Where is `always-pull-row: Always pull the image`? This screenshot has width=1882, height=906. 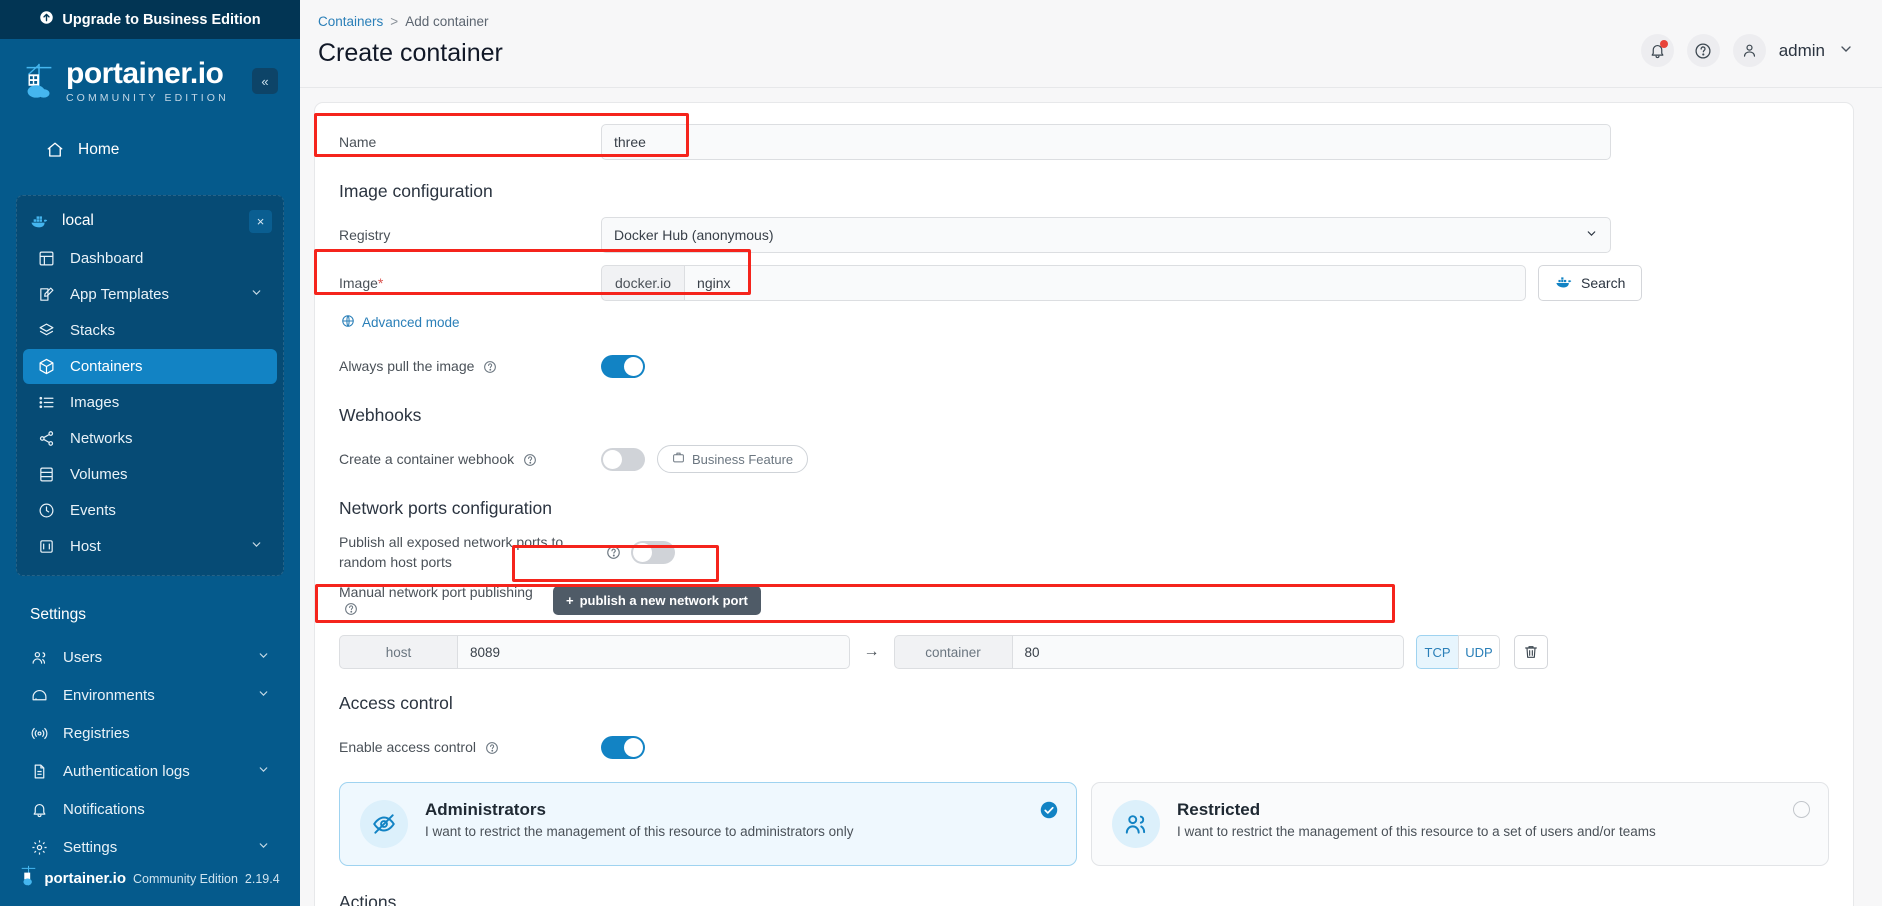
always-pull-row: Always pull the image is located at coordinates (1084, 366).